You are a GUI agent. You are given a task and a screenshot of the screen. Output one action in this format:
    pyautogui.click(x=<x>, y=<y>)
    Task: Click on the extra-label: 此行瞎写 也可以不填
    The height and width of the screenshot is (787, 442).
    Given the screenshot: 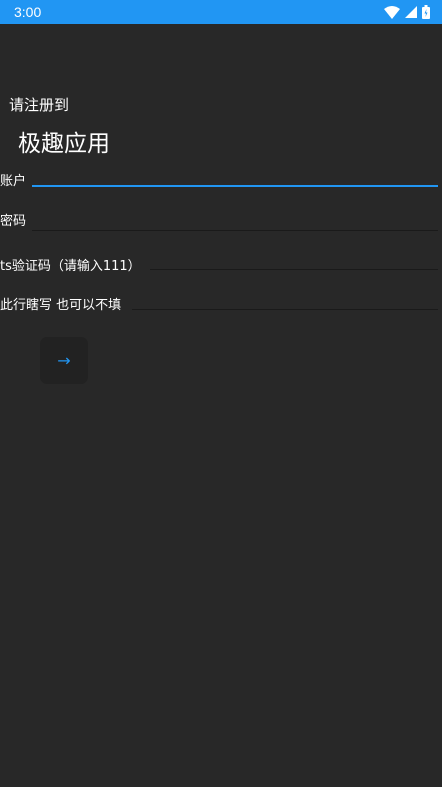 What is the action you would take?
    pyautogui.click(x=61, y=305)
    